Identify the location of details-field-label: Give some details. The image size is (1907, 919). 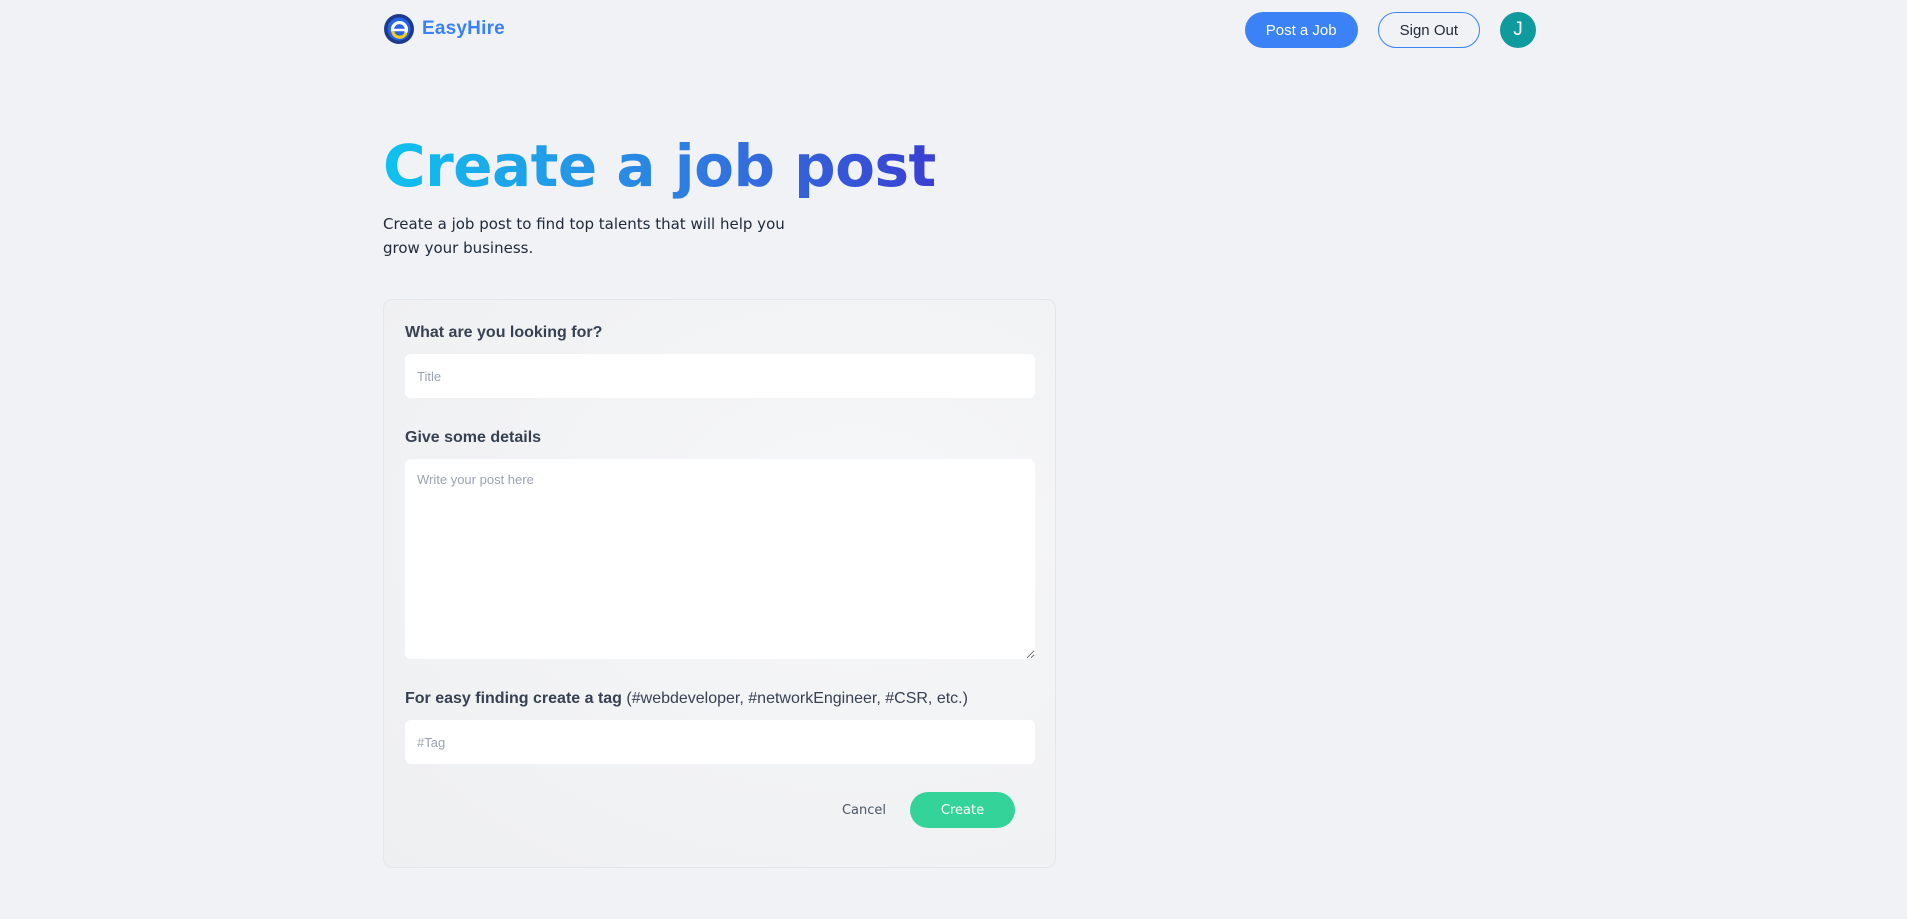
(473, 437).